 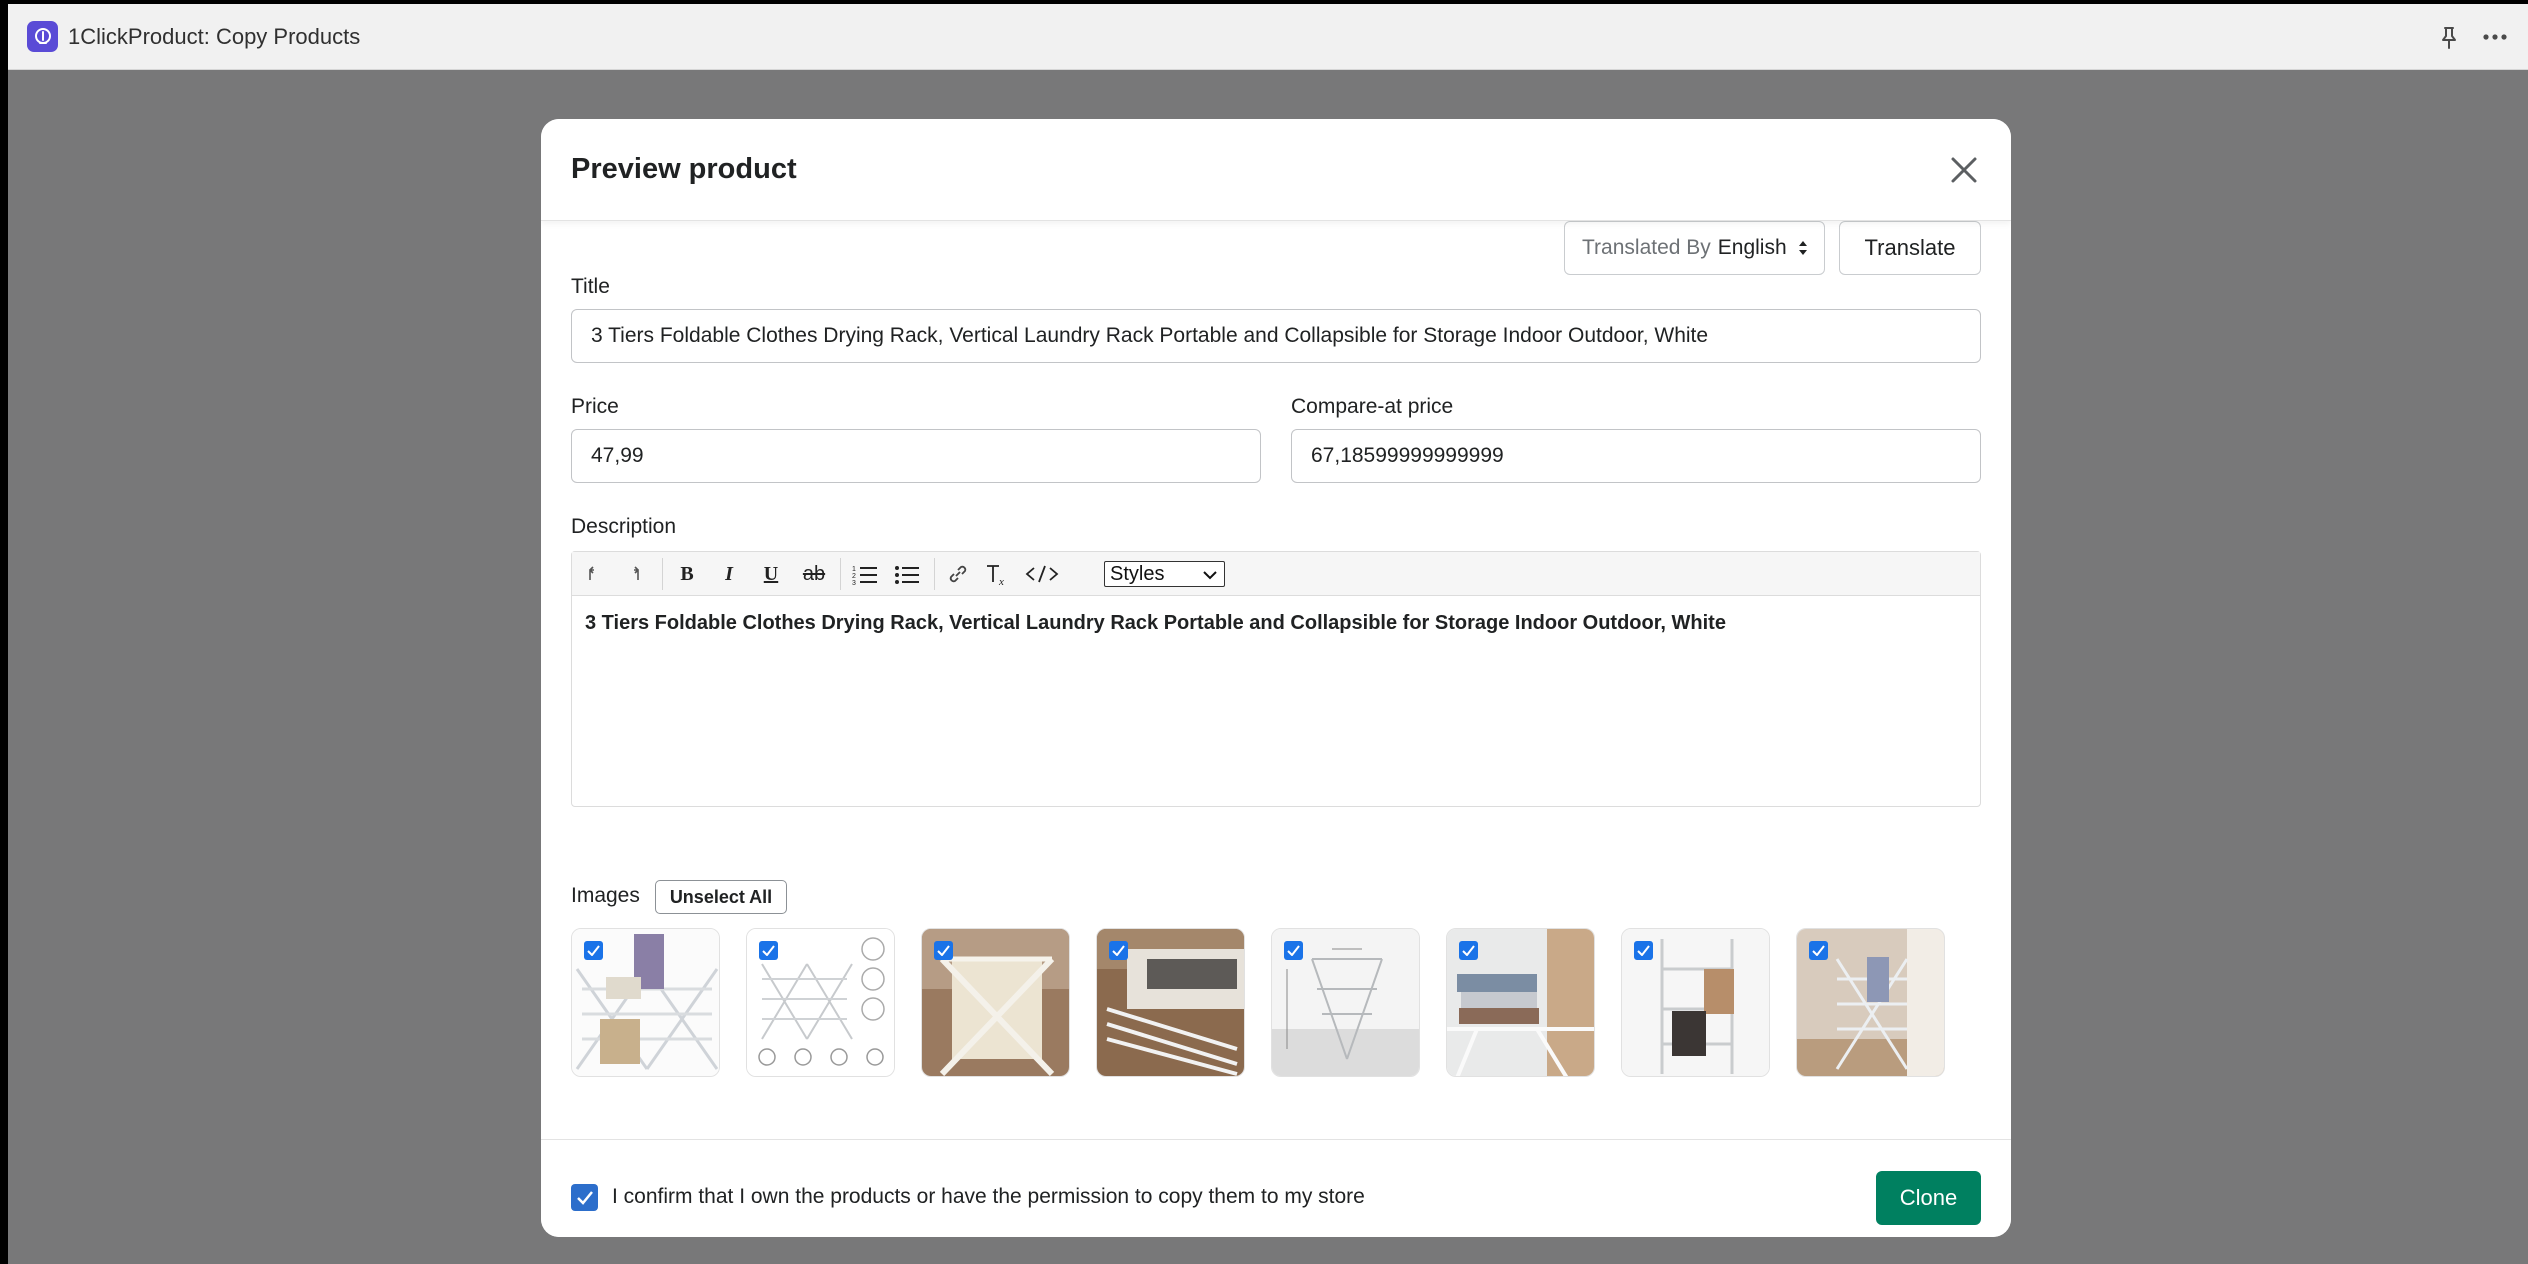 I want to click on sort-arrows-icon, so click(x=1802, y=248).